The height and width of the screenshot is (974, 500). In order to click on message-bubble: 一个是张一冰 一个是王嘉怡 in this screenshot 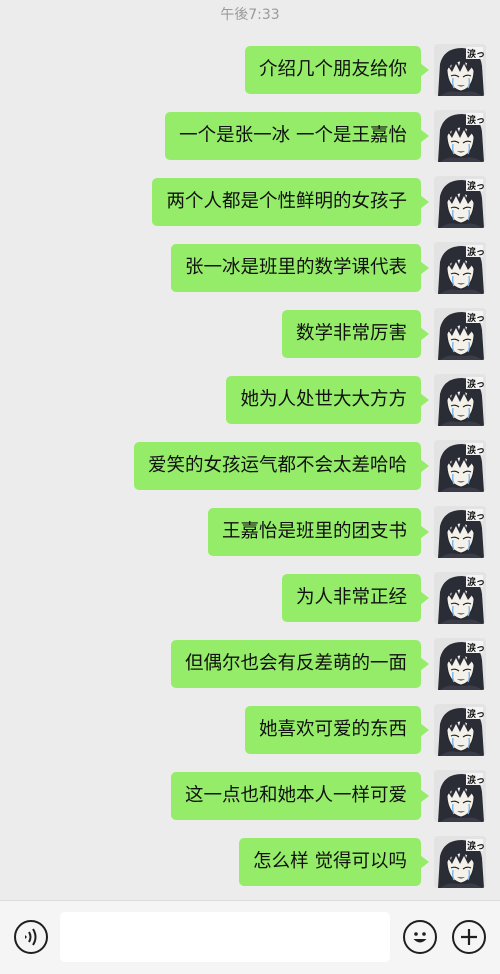, I will do `click(297, 136)`.